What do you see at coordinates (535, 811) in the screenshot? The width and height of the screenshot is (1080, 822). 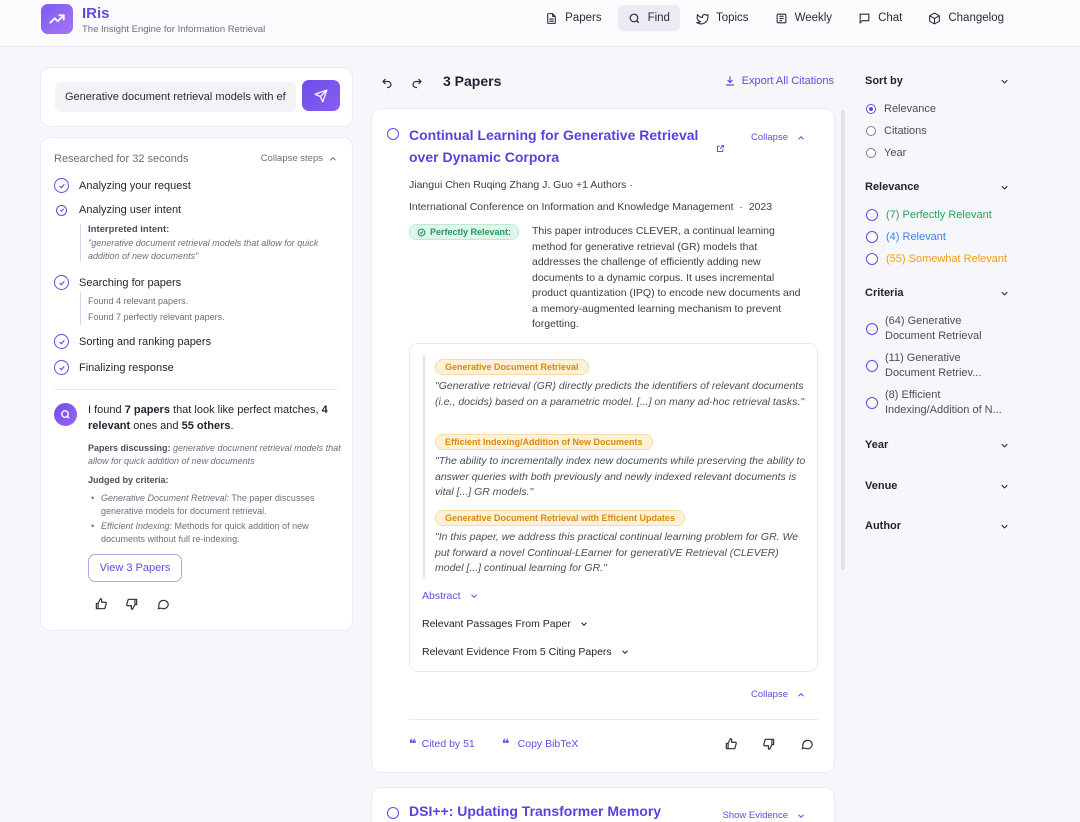 I see `paper-title: DSI++: Updating Transformer Memory` at bounding box center [535, 811].